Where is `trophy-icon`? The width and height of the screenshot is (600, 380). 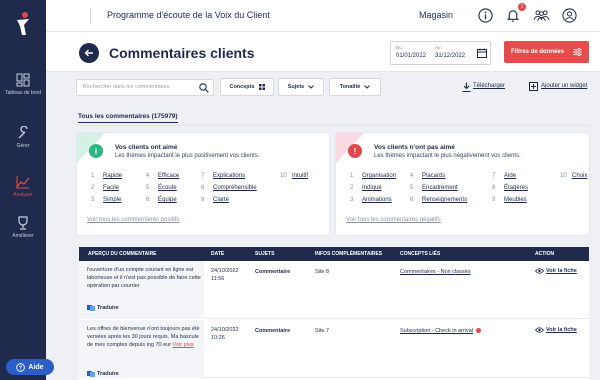
trophy-icon is located at coordinates (23, 223).